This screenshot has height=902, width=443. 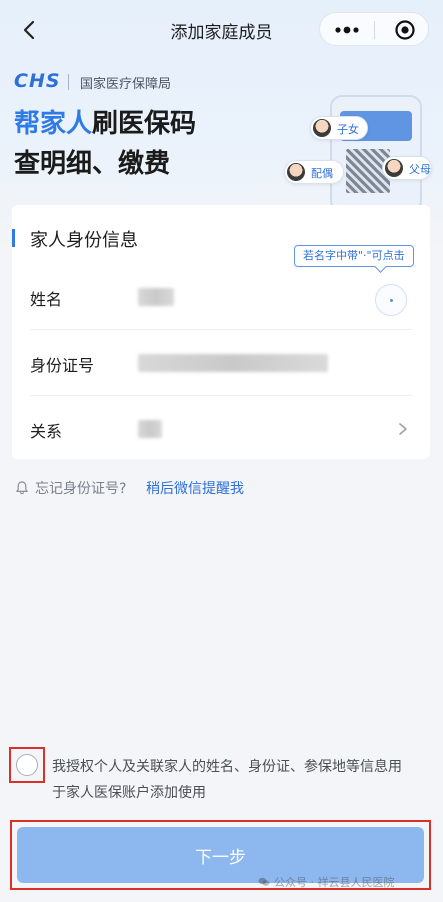 I want to click on headline-highlight: 帮家人, so click(x=53, y=124).